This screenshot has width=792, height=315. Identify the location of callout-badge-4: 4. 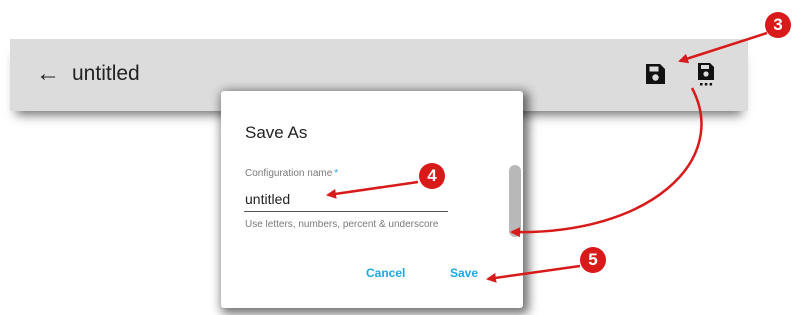
(432, 176).